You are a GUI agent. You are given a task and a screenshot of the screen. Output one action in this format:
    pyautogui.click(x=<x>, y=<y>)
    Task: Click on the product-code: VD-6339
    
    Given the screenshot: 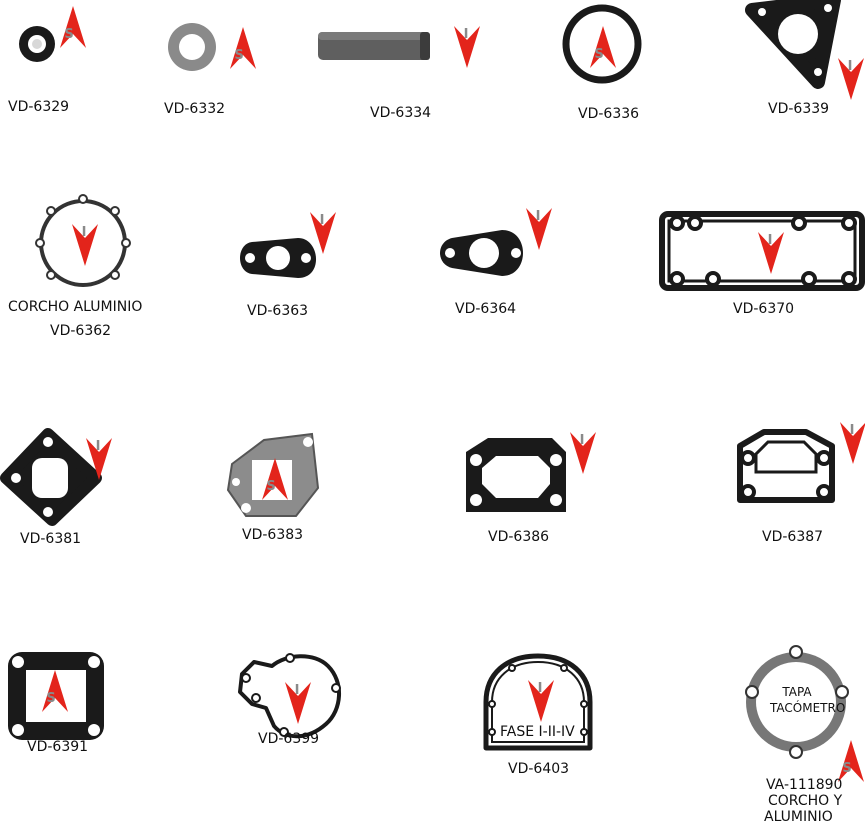 What is the action you would take?
    pyautogui.click(x=799, y=109)
    